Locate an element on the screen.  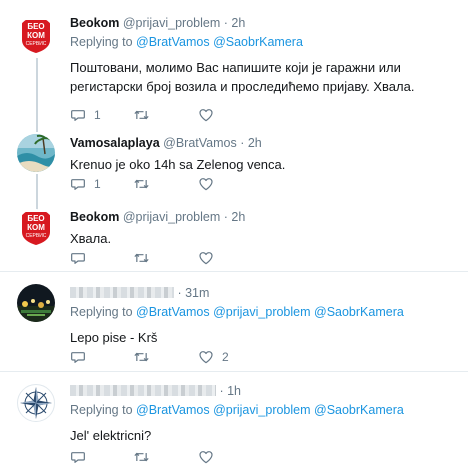
like-button: 2 is located at coordinates (213, 357).